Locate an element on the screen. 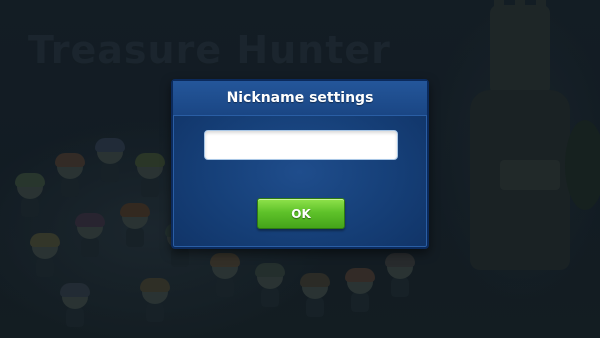  nickname-input is located at coordinates (301, 145).